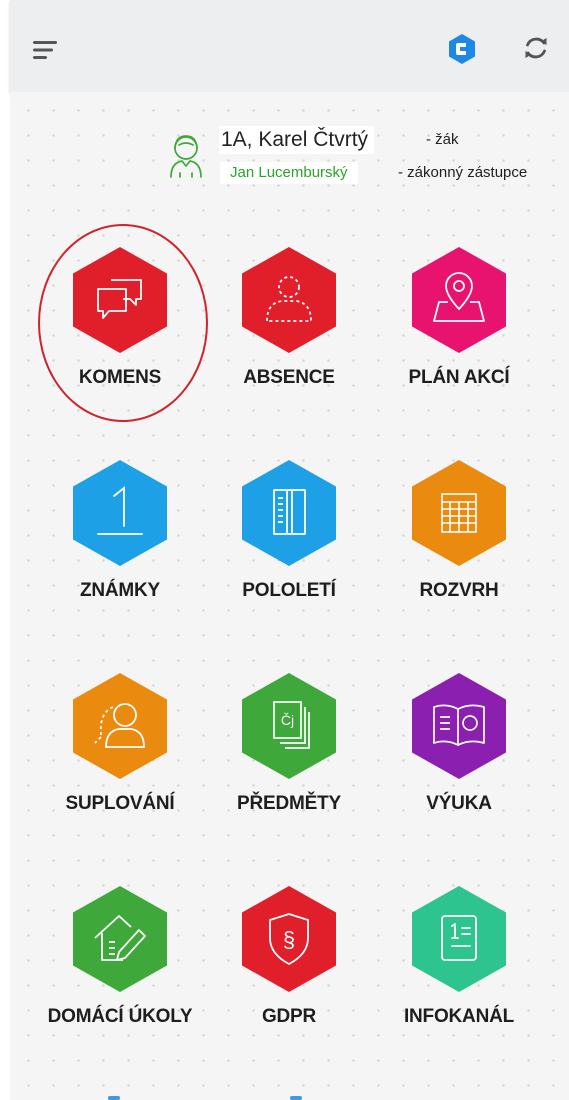 The height and width of the screenshot is (1100, 569). I want to click on module-tile-suplovani: SUPLOVÁNÍ, so click(120, 758).